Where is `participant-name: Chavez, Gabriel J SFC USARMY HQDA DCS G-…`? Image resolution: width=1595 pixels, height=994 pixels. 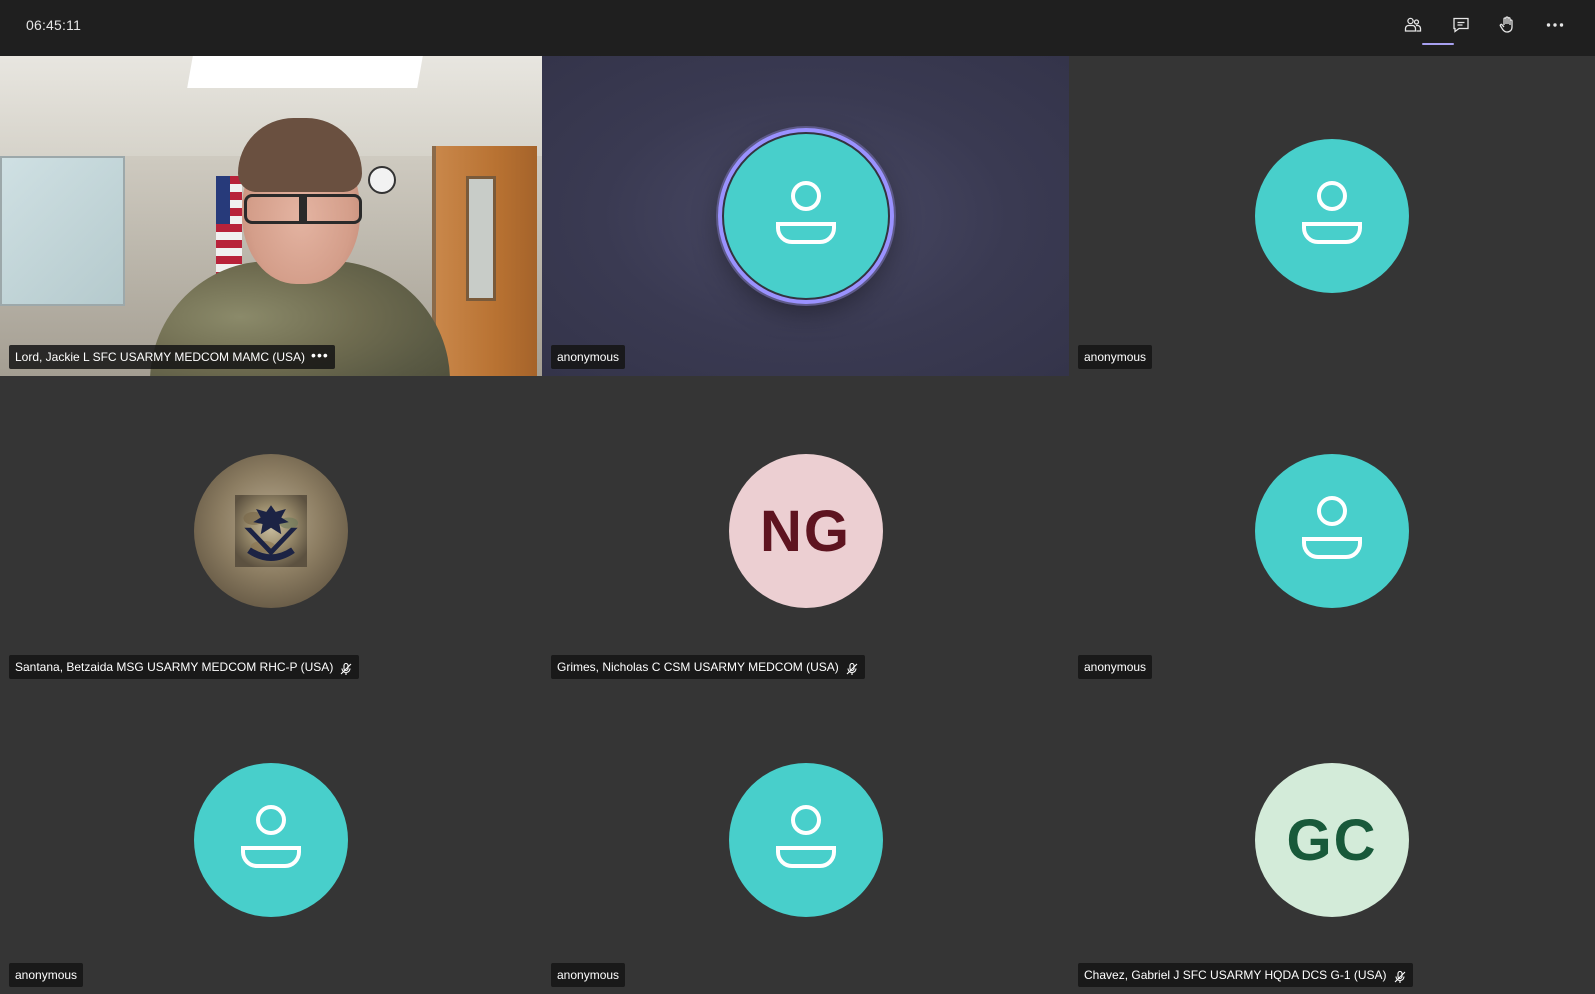
participant-name: Chavez, Gabriel J SFC USARMY HQDA DCS G-… is located at coordinates (1235, 975).